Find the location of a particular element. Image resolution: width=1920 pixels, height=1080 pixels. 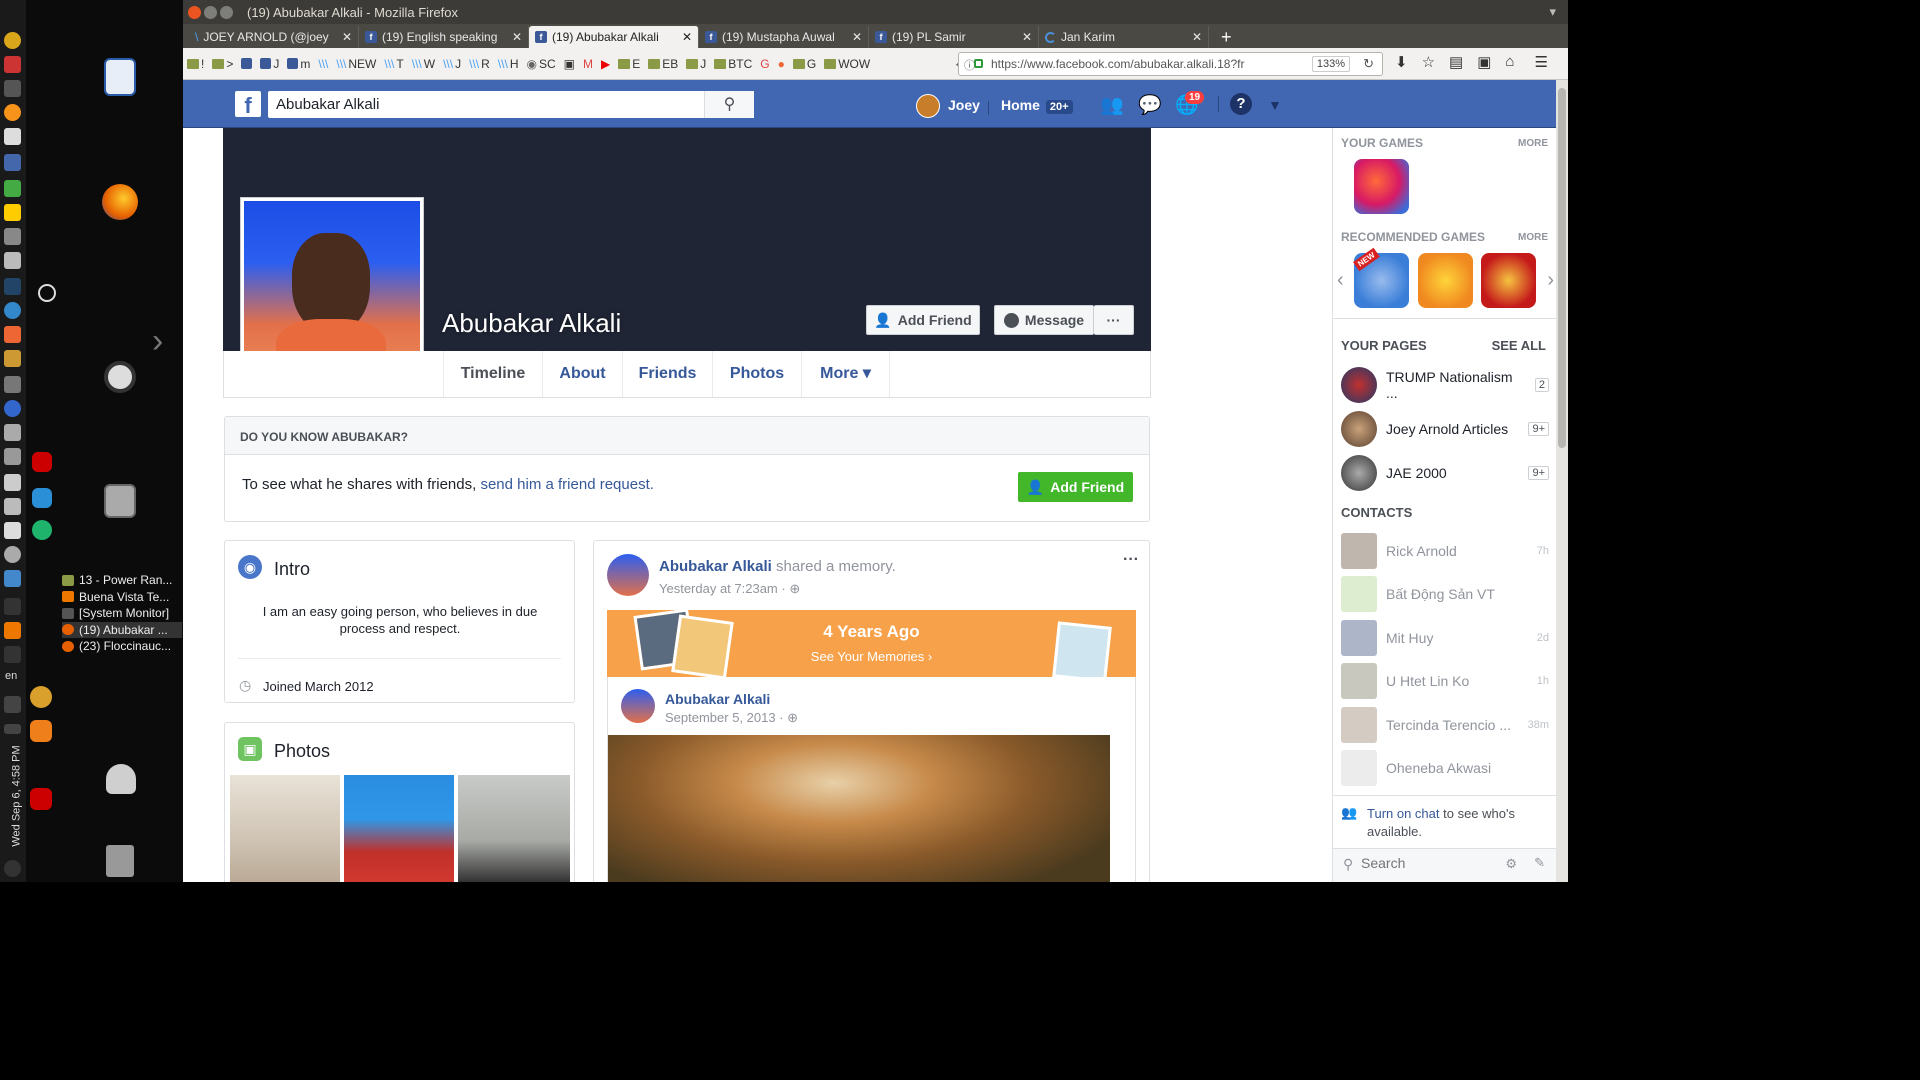

bookmark: m is located at coordinates (298, 64).